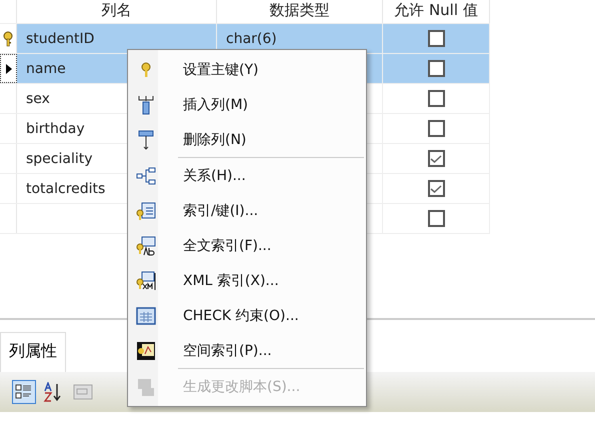 The image size is (595, 421). What do you see at coordinates (55, 128) in the screenshot?
I see `column-name: birthday` at bounding box center [55, 128].